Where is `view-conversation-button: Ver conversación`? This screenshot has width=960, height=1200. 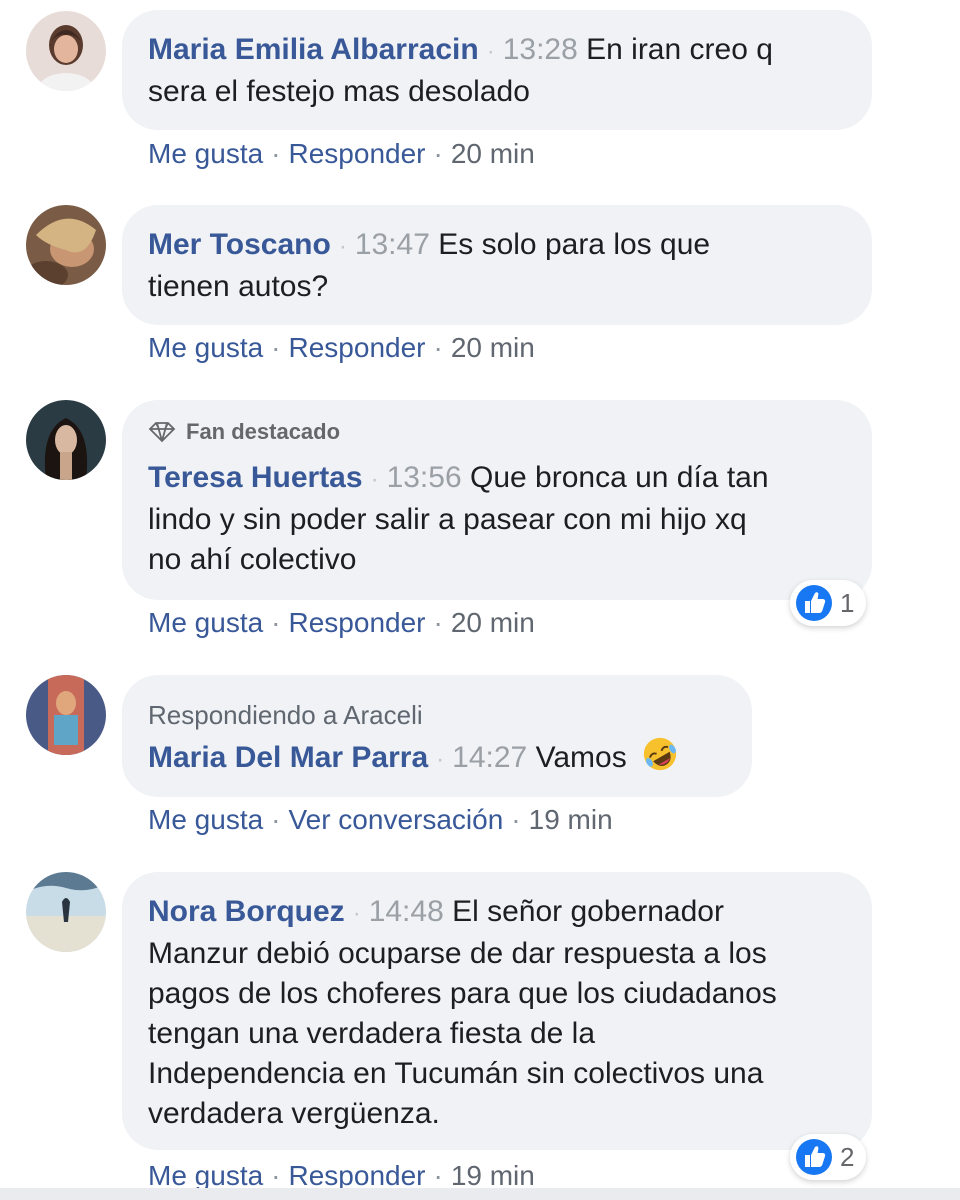
view-conversation-button: Ver conversación is located at coordinates (396, 819).